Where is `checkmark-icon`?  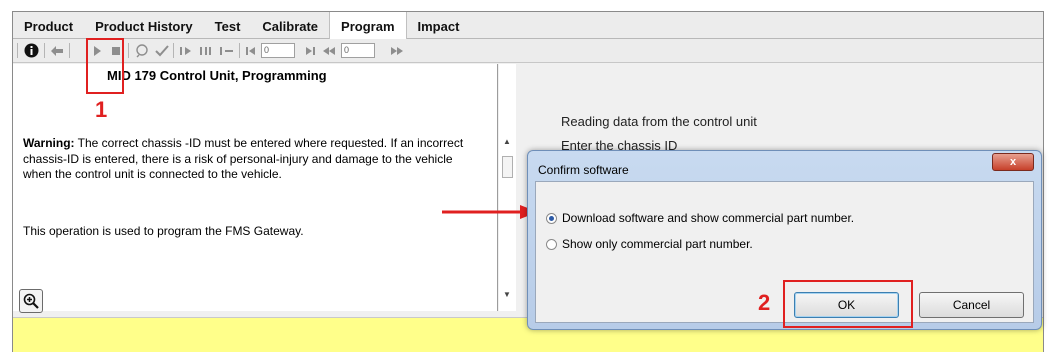
checkmark-icon is located at coordinates (162, 50).